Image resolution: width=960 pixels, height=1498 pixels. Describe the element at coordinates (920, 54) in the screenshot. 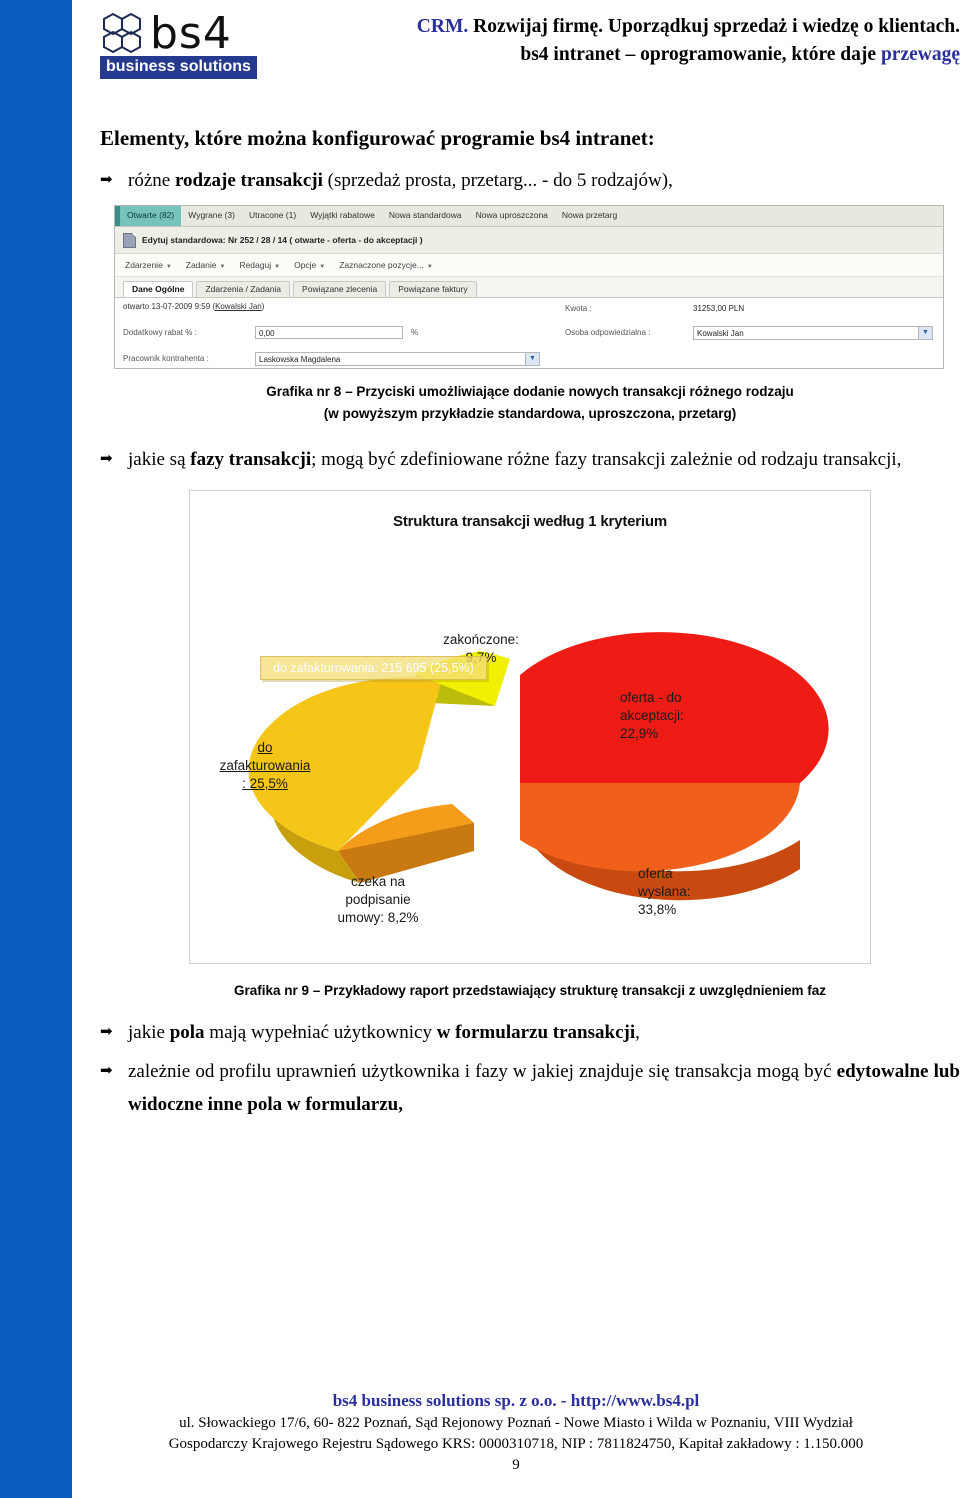

I see `header-przewage-accent: przewagę` at that location.